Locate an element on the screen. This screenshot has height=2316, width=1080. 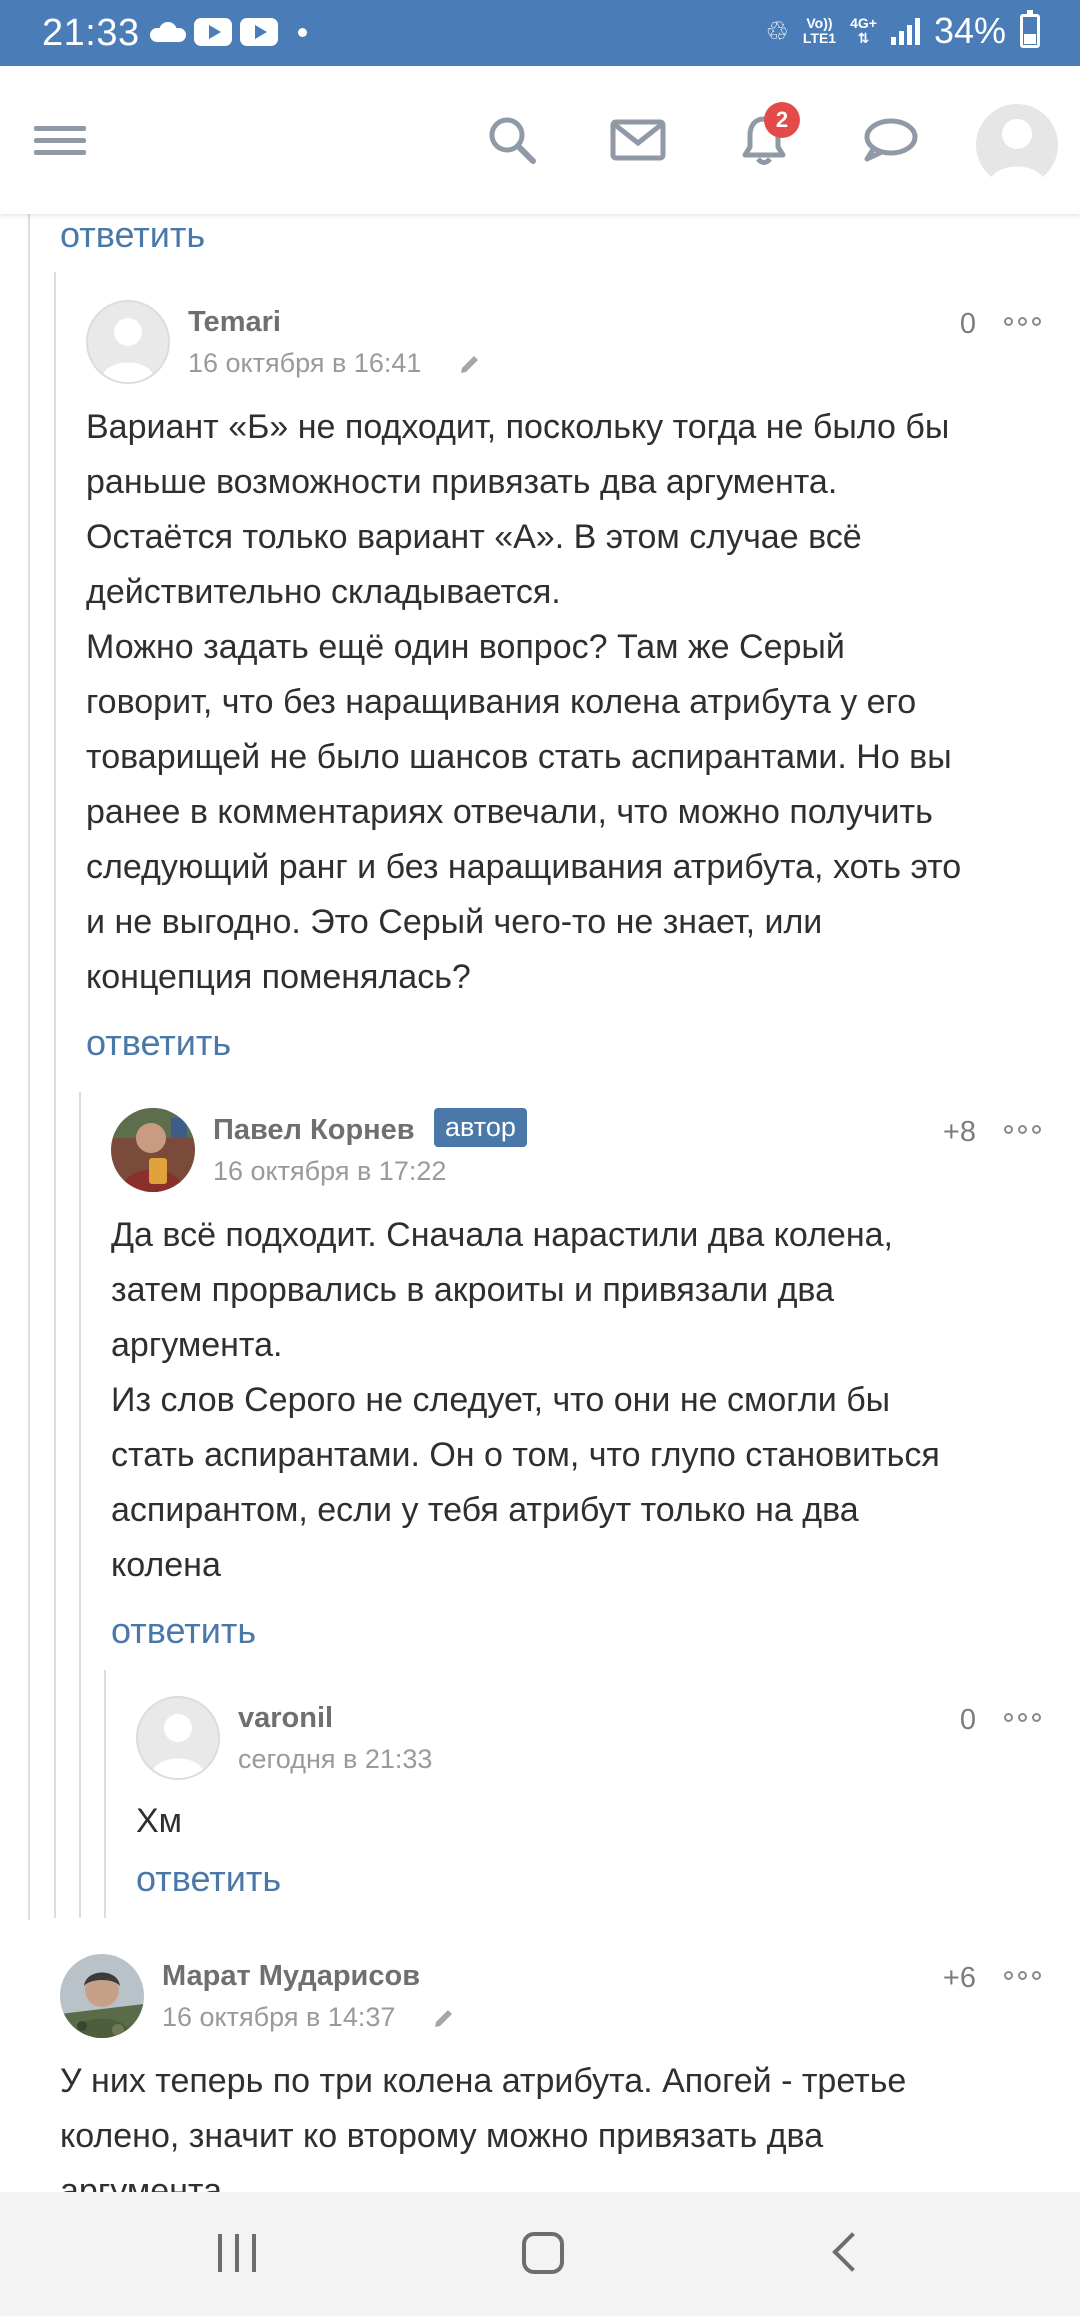
notifications-button: 2 is located at coordinates (764, 140).